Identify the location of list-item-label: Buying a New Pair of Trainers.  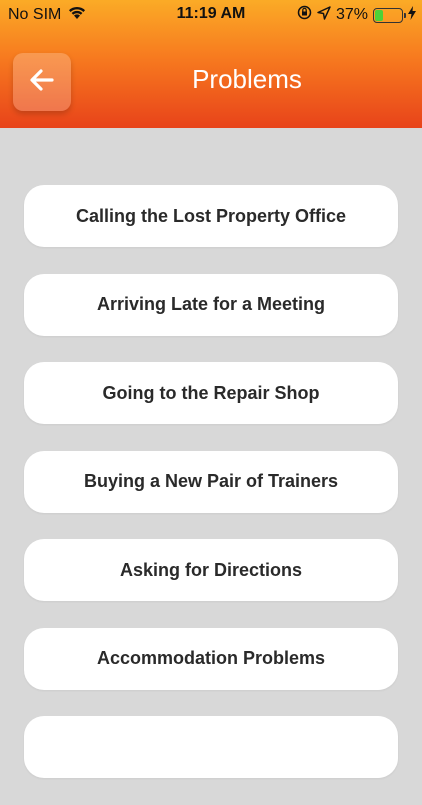
(211, 481).